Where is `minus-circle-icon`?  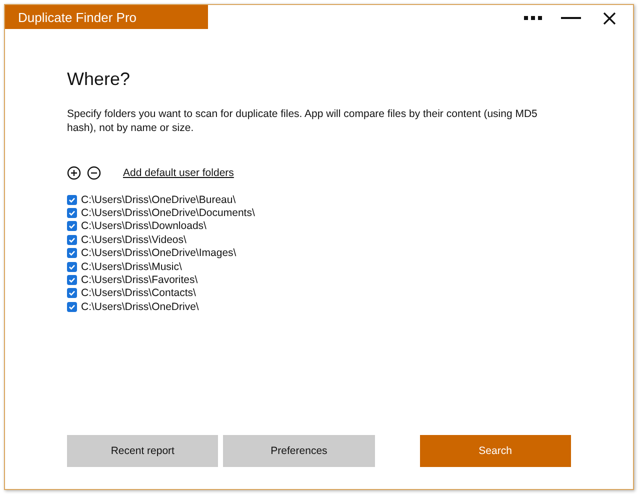 minus-circle-icon is located at coordinates (94, 173).